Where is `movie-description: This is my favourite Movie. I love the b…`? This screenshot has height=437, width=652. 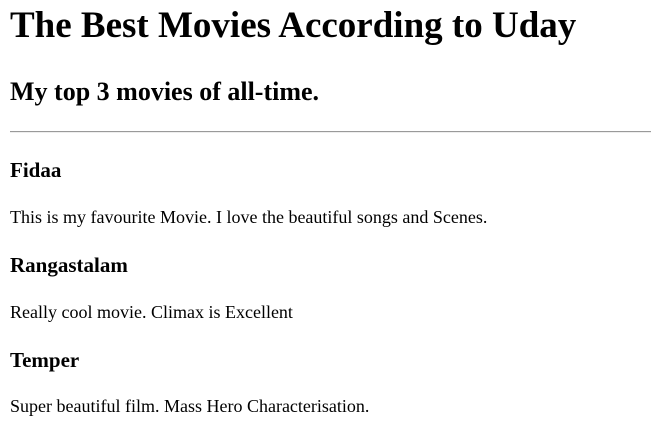
movie-description: This is my favourite Movie. I love the b… is located at coordinates (249, 217).